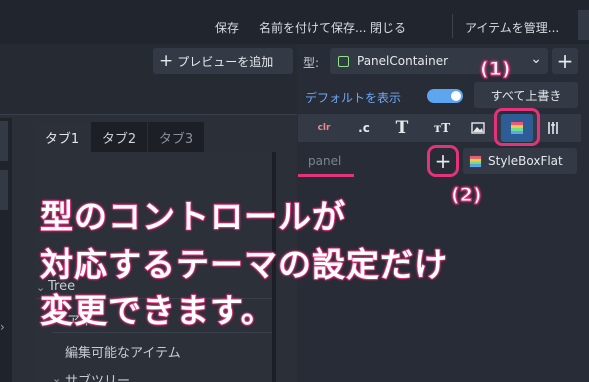  Describe the element at coordinates (324, 128) in the screenshot. I see `color-icon: clr` at that location.